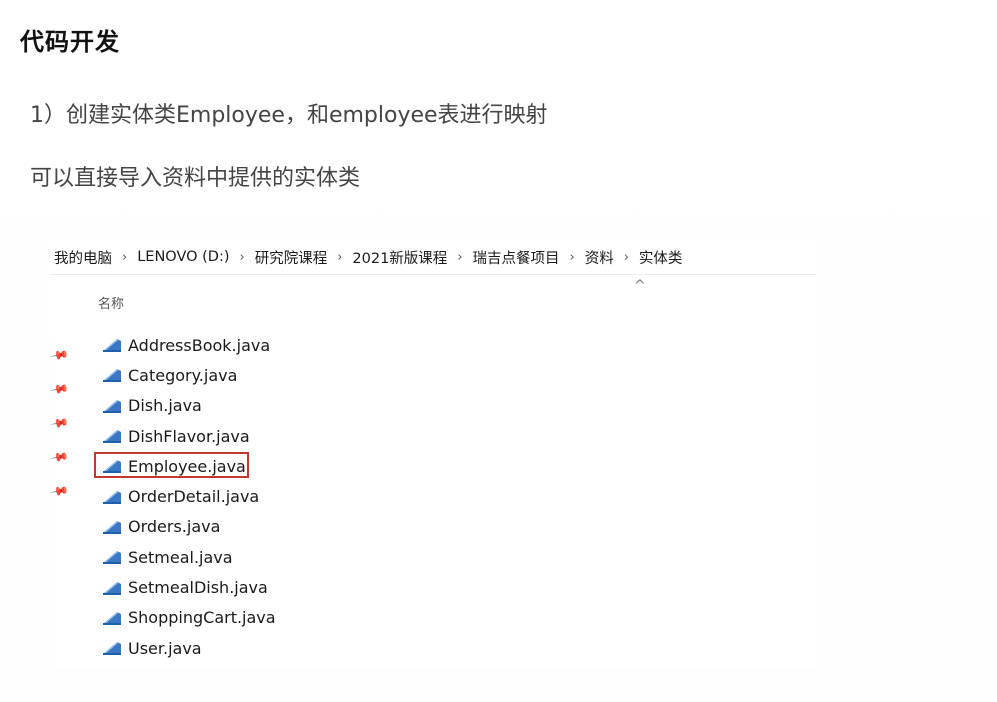  I want to click on column-header-name: 名称, so click(111, 302).